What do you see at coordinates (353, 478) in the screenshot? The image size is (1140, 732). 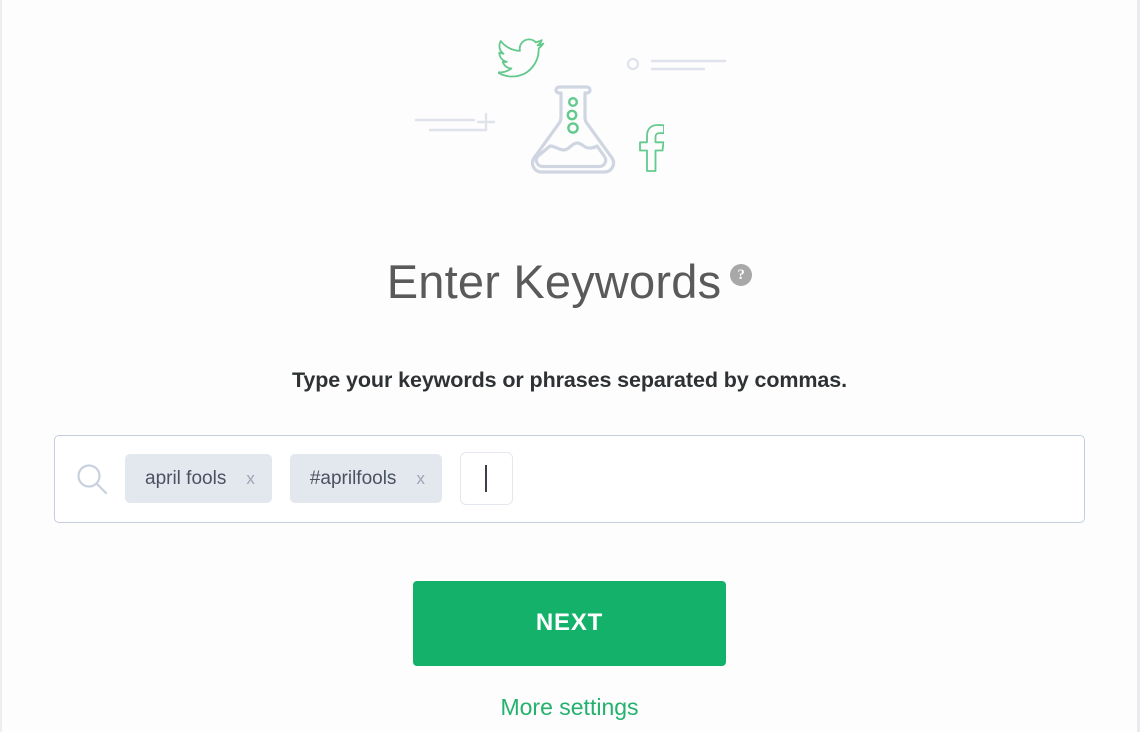 I see `keyword-tag-label: #aprilfools` at bounding box center [353, 478].